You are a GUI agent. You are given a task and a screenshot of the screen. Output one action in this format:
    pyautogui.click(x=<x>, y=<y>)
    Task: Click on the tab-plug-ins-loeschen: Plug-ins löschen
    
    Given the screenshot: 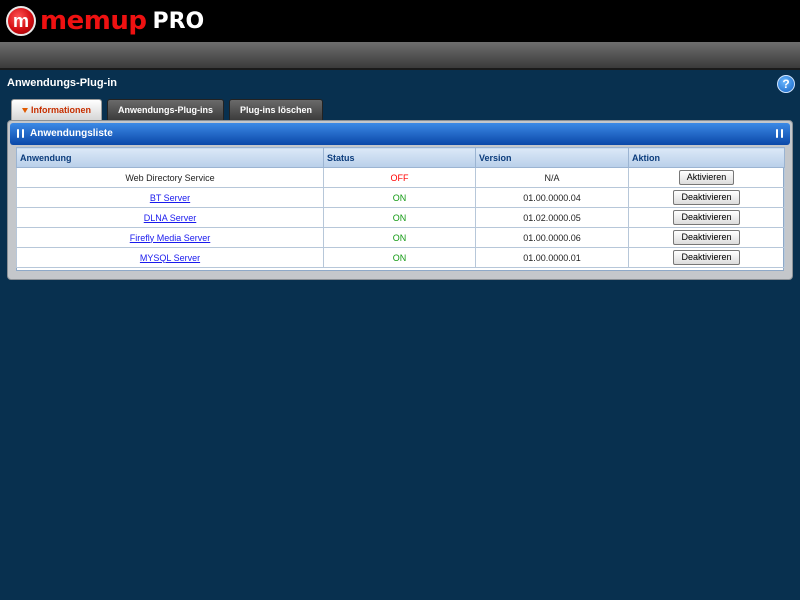 What is the action you would take?
    pyautogui.click(x=276, y=109)
    